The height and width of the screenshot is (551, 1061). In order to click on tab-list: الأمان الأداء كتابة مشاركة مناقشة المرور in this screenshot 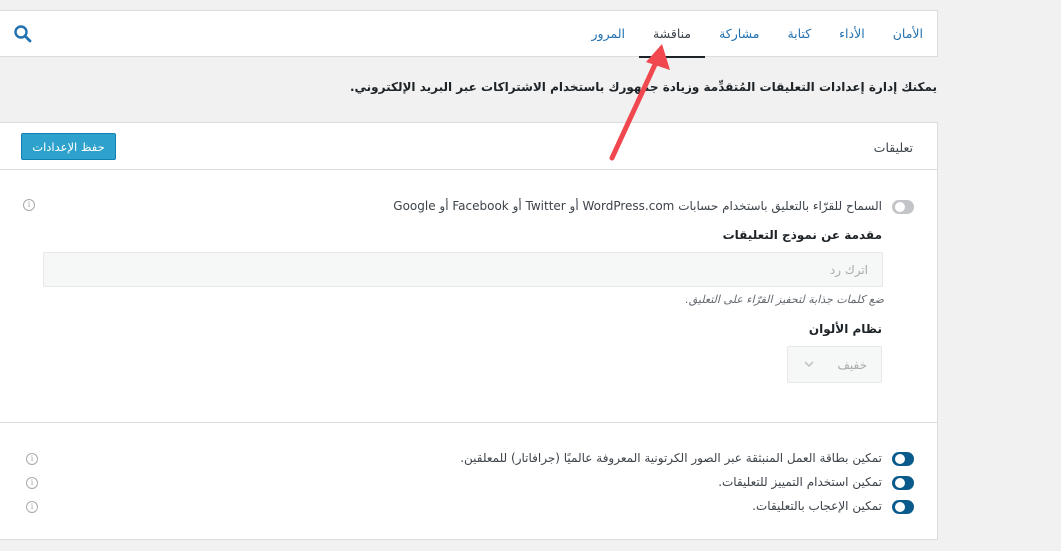, I will do `click(758, 34)`.